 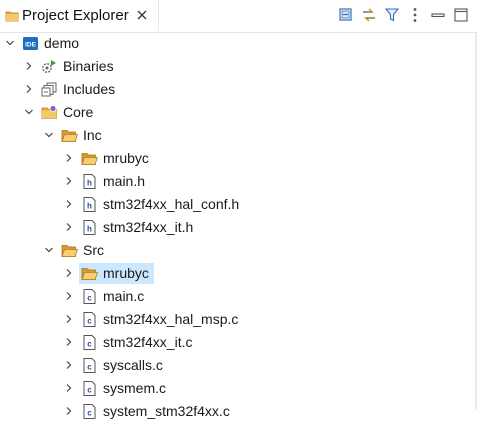 What do you see at coordinates (438, 15) in the screenshot?
I see `minimize-icon` at bounding box center [438, 15].